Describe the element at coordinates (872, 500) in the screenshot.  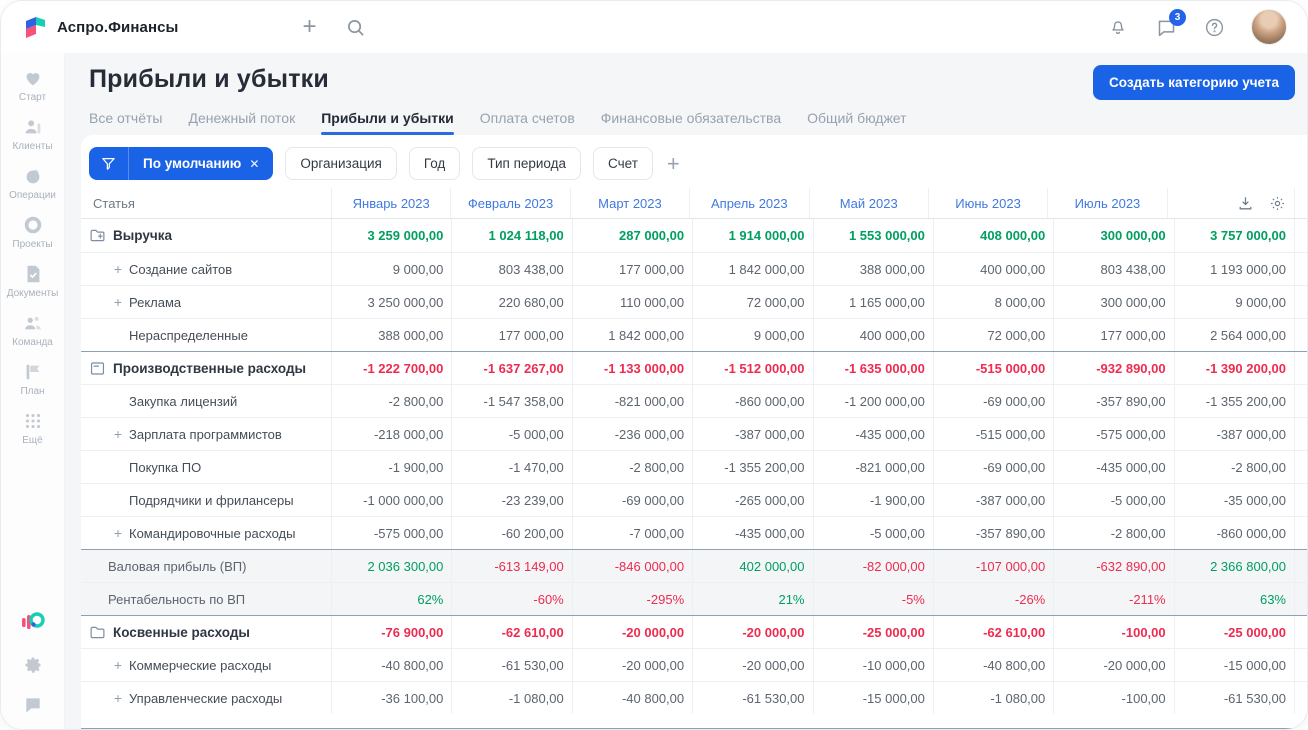
I see `cell-value: -1 900,00` at that location.